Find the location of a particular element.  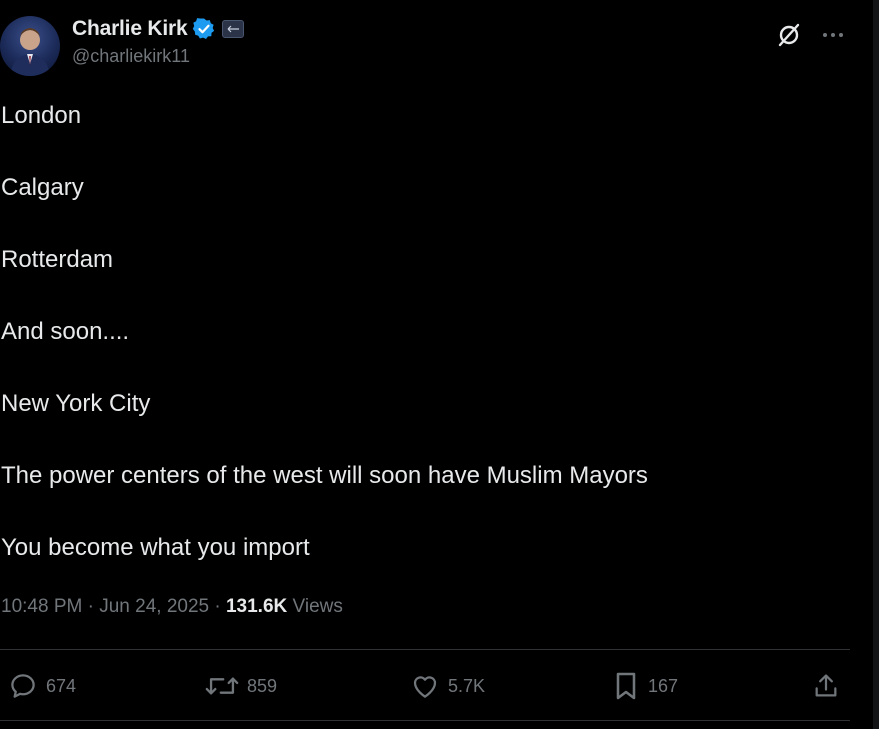

display-name: Charlie Kirk is located at coordinates (130, 29).